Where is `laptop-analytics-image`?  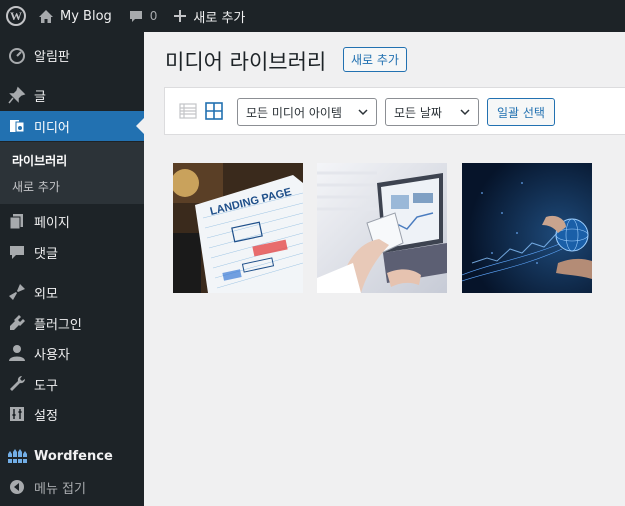
laptop-analytics-image is located at coordinates (382, 228).